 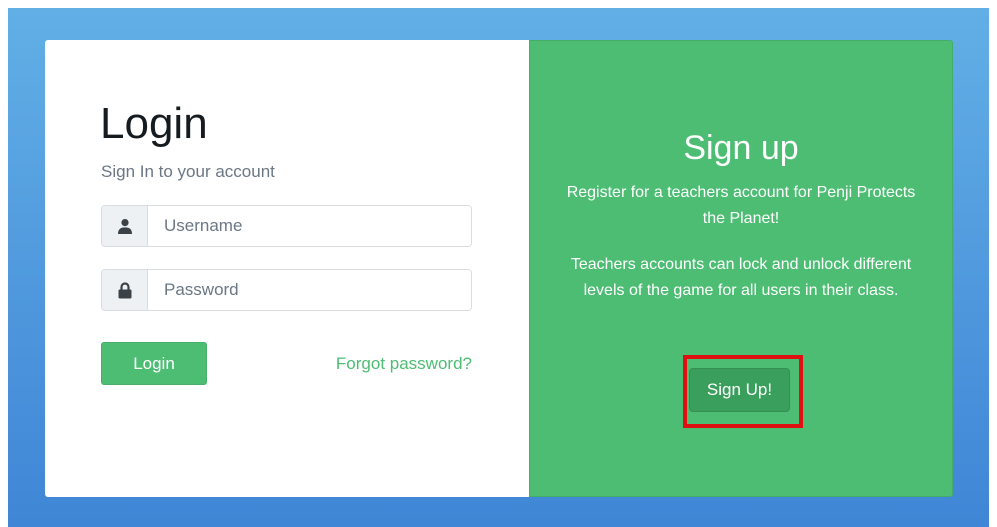 I want to click on lock-icon, so click(x=125, y=290).